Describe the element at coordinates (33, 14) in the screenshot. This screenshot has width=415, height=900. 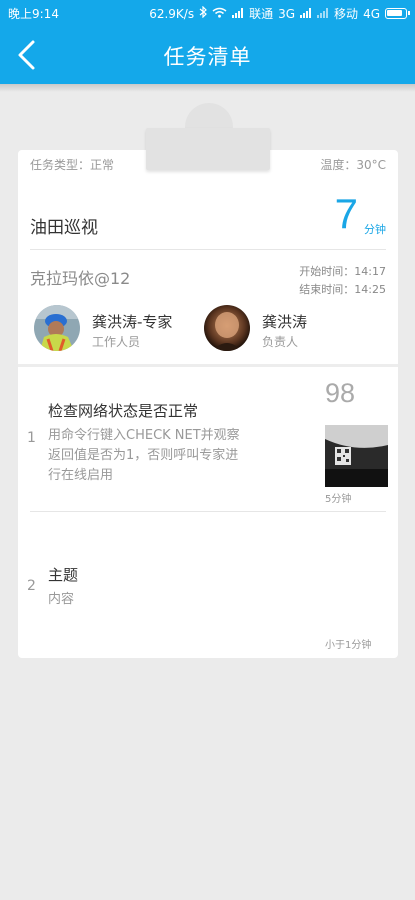
I see `status-time: 晚上9:14` at that location.